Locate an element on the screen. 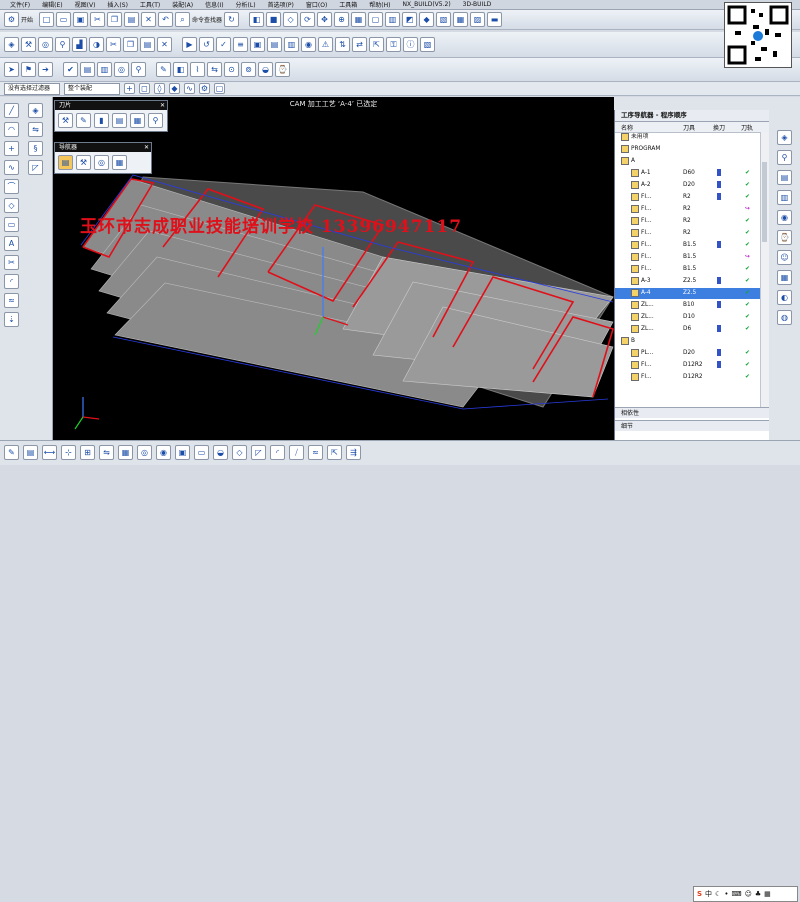 Image resolution: width=800 pixels, height=902 pixels. nav-method-icon: ▦ is located at coordinates (119, 162).